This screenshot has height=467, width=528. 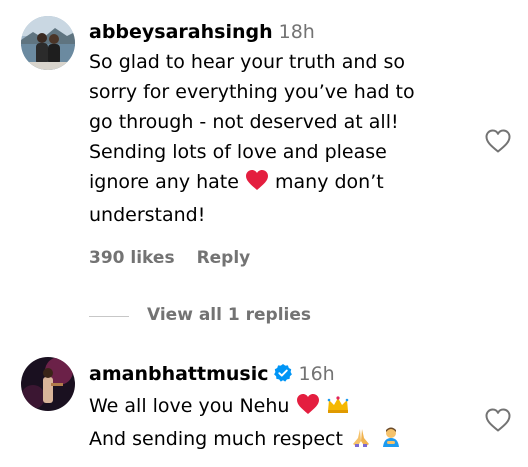 What do you see at coordinates (308, 408) in the screenshot?
I see `red-heart-emoji-icon` at bounding box center [308, 408].